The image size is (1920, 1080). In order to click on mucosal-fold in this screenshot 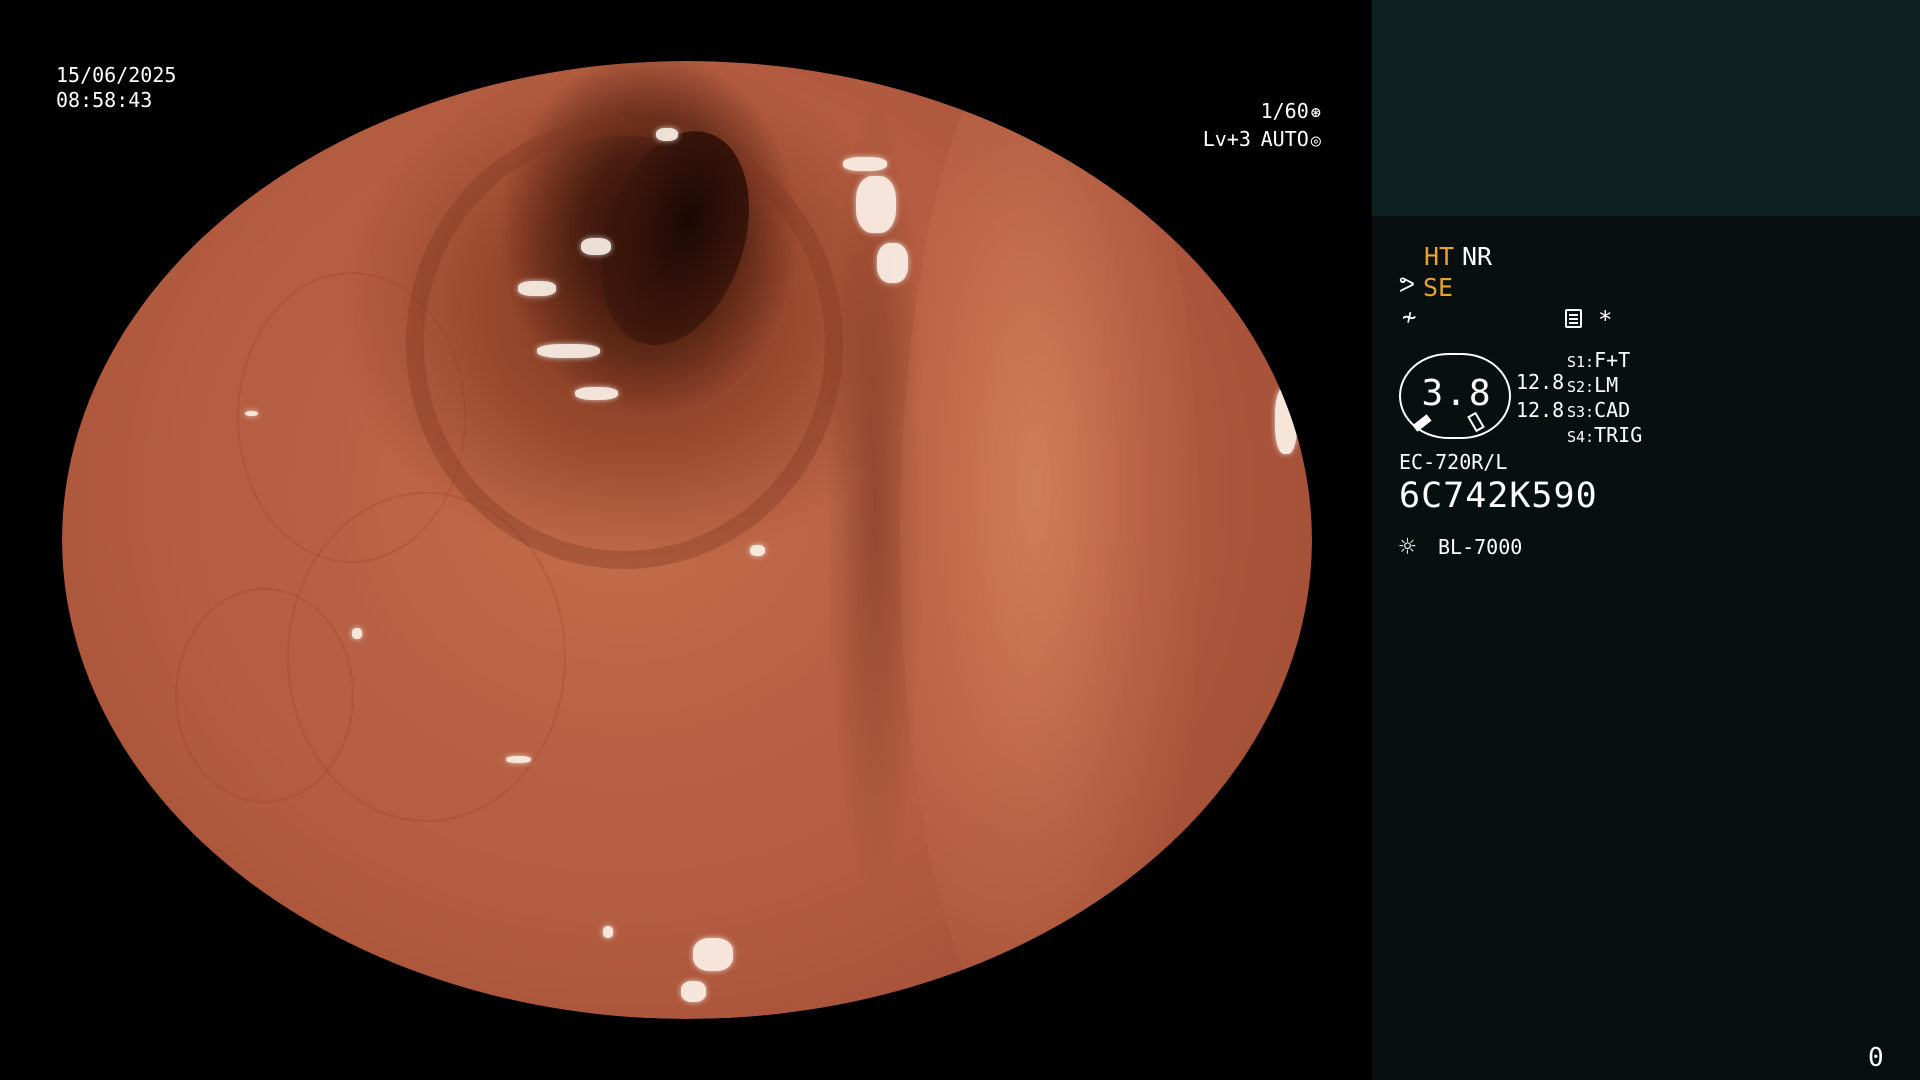, I will do `click(1049, 540)`.